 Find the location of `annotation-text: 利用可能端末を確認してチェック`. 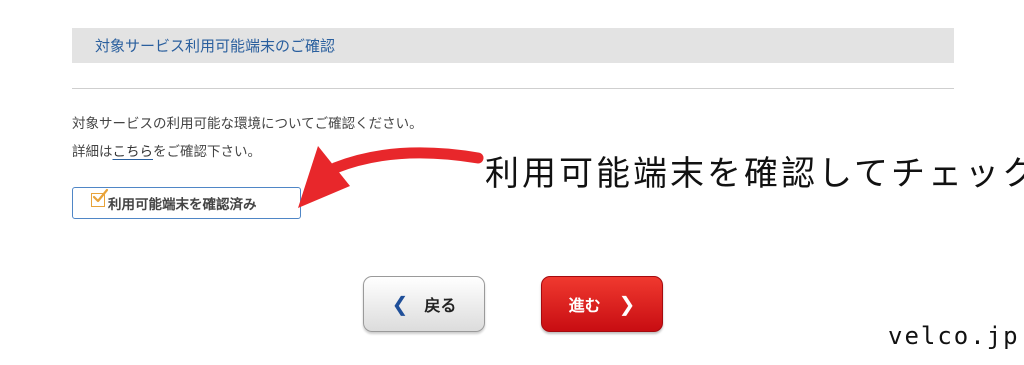

annotation-text: 利用可能端末を確認してチェック is located at coordinates (754, 174).